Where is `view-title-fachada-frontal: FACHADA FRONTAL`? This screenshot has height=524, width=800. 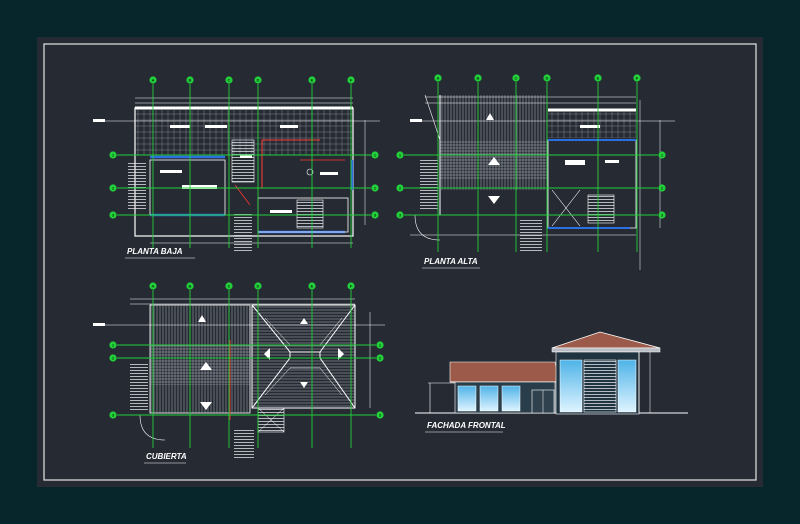
view-title-fachada-frontal: FACHADA FRONTAL is located at coordinates (466, 425).